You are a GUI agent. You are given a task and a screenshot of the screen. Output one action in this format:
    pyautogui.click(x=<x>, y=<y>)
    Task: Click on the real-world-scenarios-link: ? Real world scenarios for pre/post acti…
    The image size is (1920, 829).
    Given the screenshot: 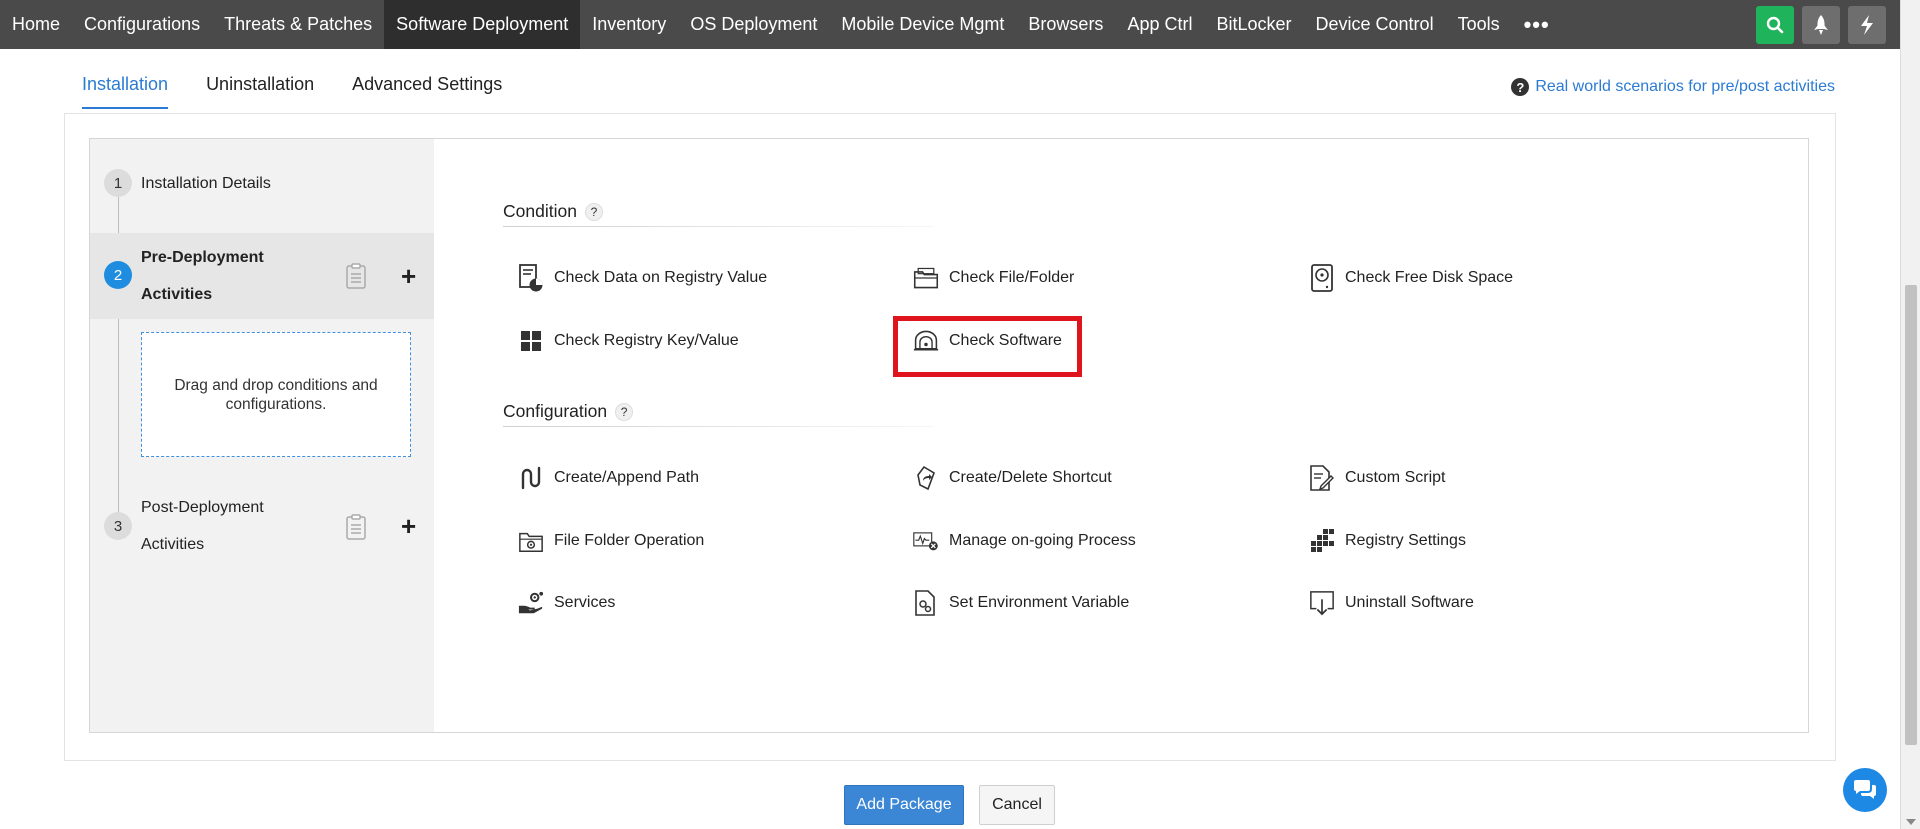 What is the action you would take?
    pyautogui.click(x=1673, y=87)
    